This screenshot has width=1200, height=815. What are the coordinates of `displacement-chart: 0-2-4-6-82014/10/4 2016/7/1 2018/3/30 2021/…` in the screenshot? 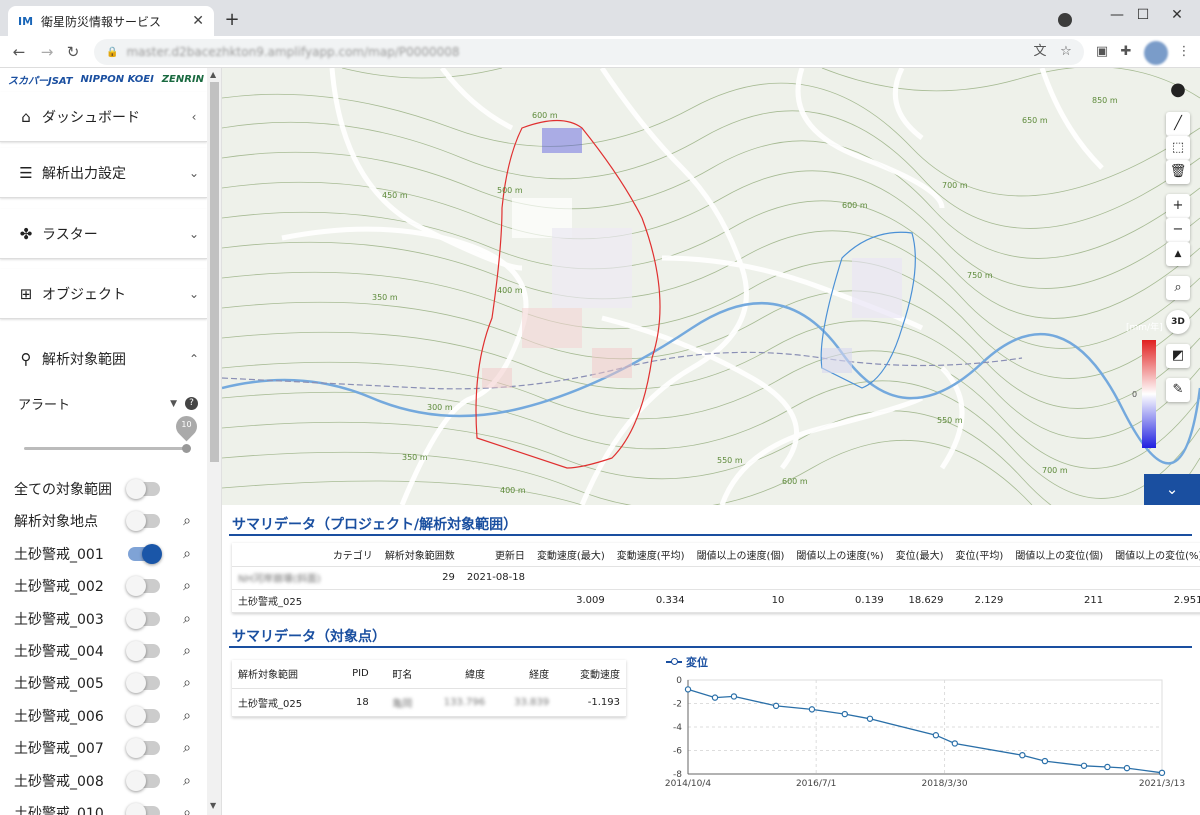 It's located at (925, 732).